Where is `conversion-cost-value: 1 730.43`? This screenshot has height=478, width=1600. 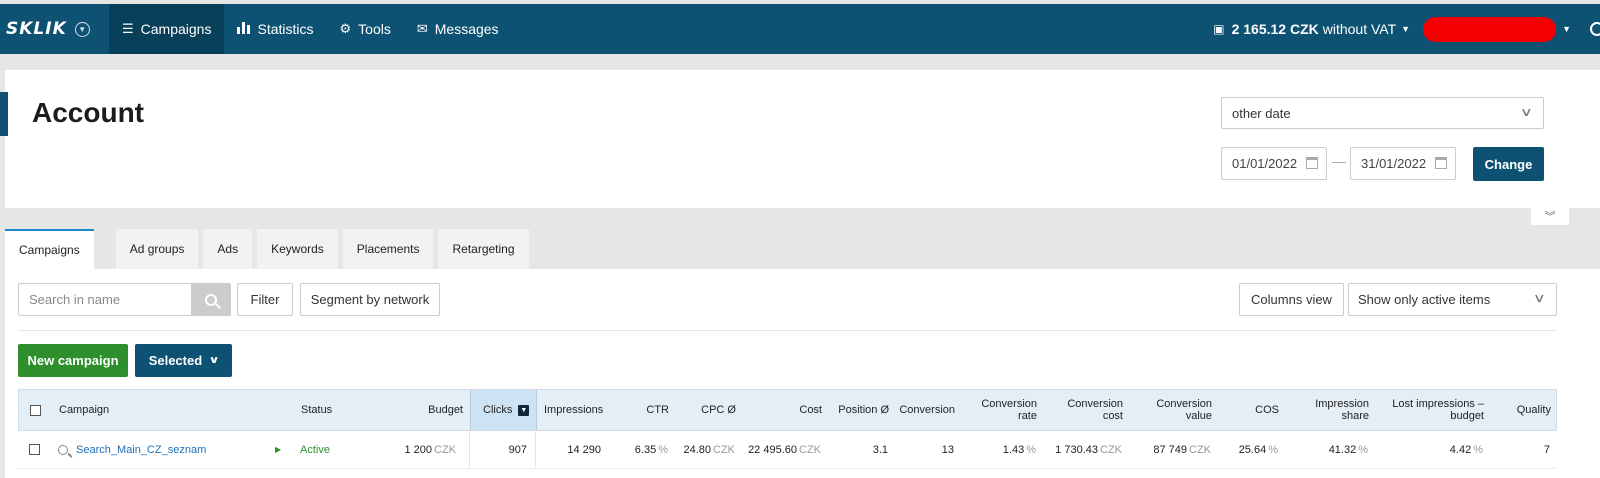
conversion-cost-value: 1 730.43 is located at coordinates (1076, 449).